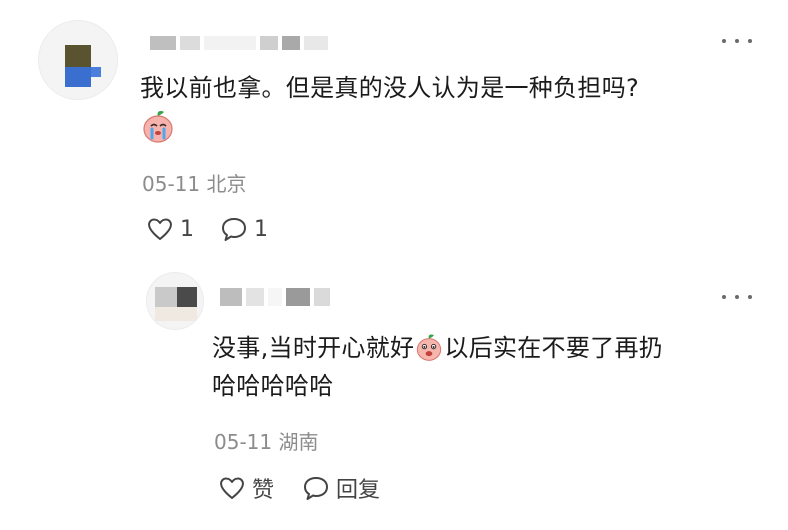  Describe the element at coordinates (263, 490) in the screenshot. I see `like-label: 赞` at that location.